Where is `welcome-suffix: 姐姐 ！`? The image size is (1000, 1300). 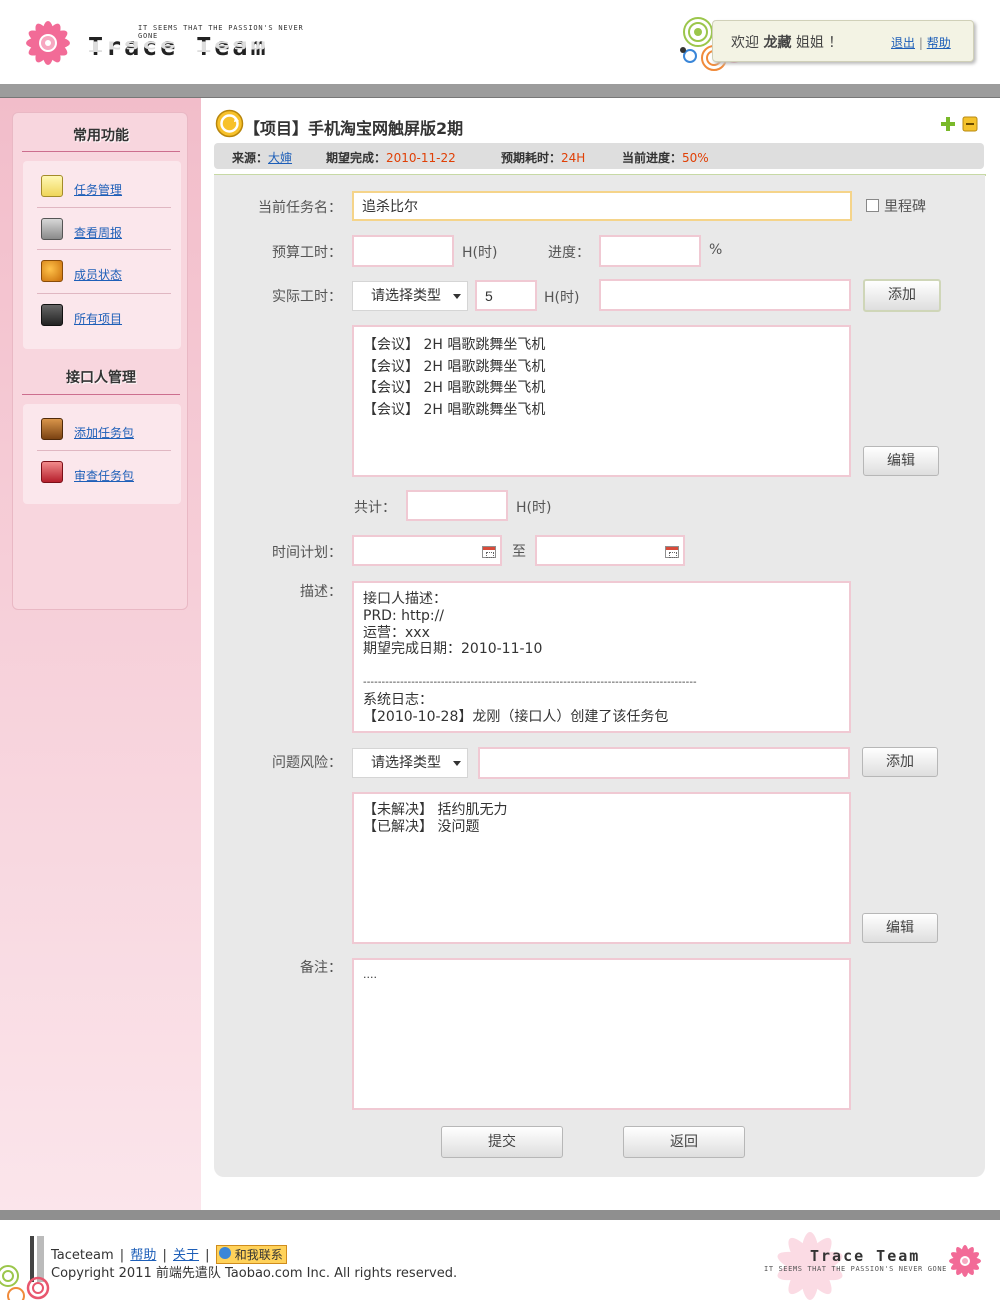
welcome-suffix: 姐姐 ！ is located at coordinates (819, 43).